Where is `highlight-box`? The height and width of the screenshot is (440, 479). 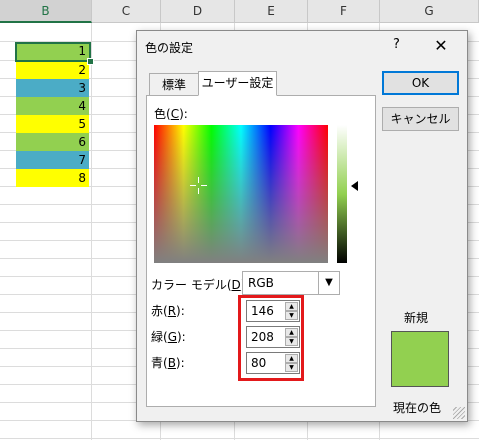
highlight-box is located at coordinates (271, 338).